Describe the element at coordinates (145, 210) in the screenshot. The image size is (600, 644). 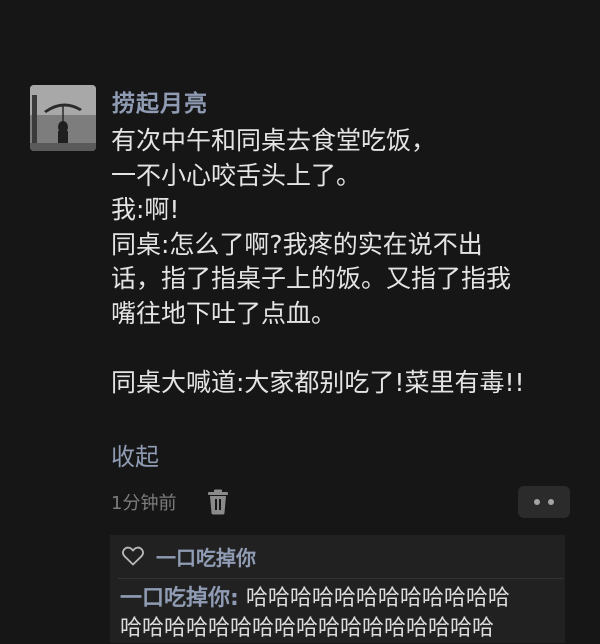
I see `post-line: 我:啊!` at that location.